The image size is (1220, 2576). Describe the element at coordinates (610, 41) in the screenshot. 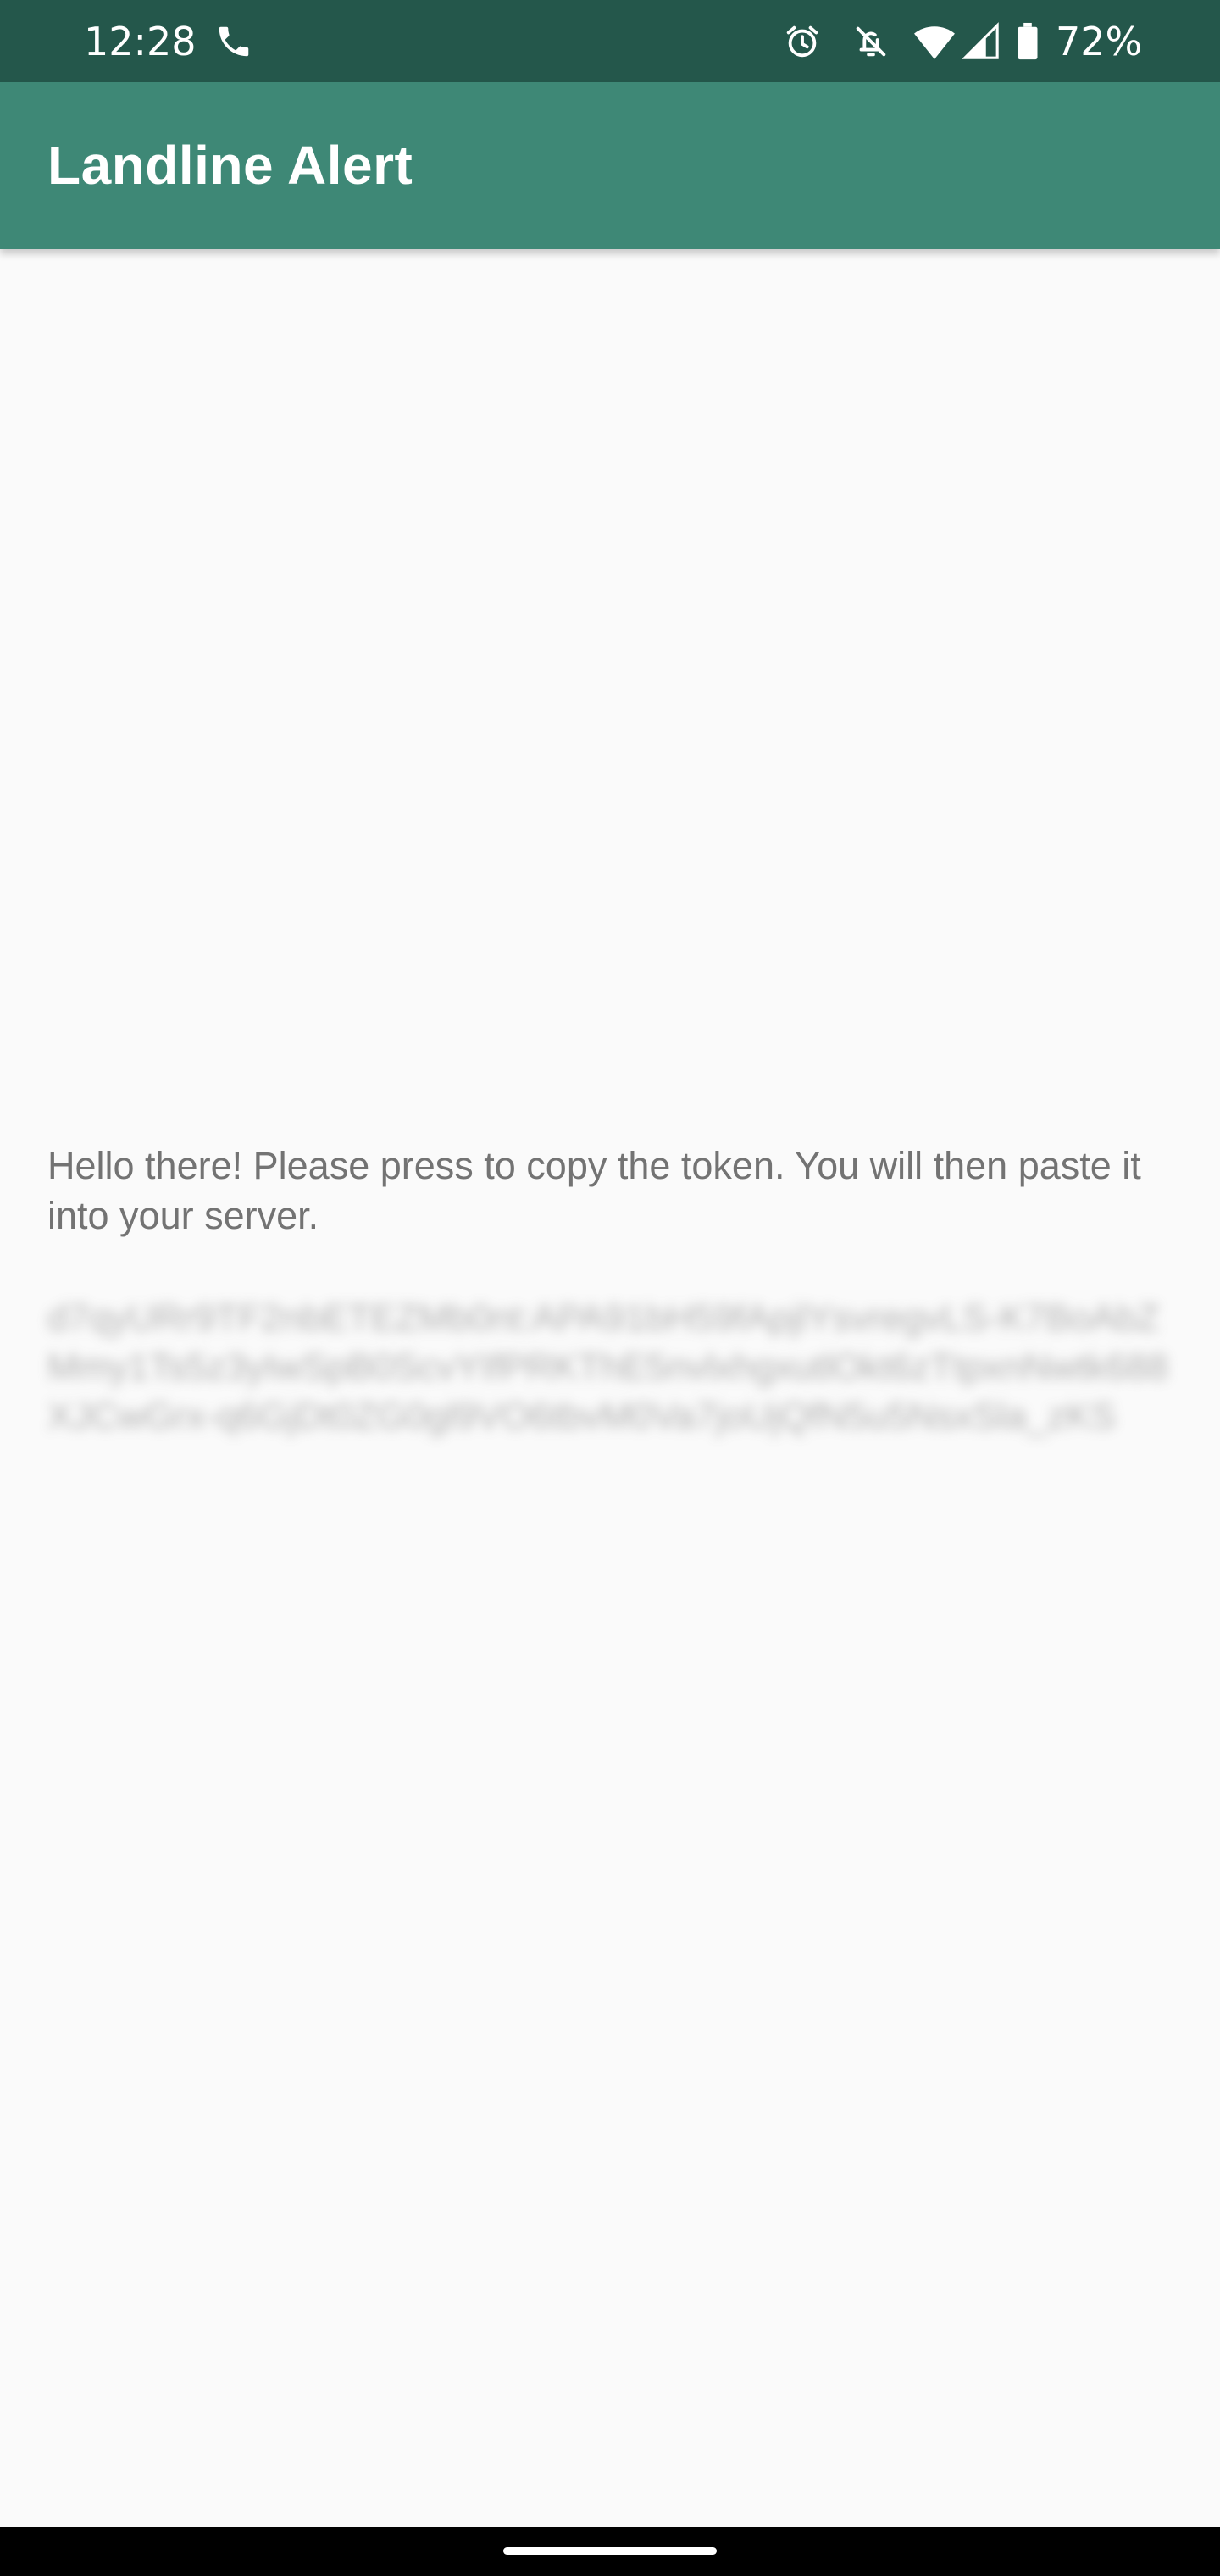

I see `status-bar: 12:28 72%` at that location.